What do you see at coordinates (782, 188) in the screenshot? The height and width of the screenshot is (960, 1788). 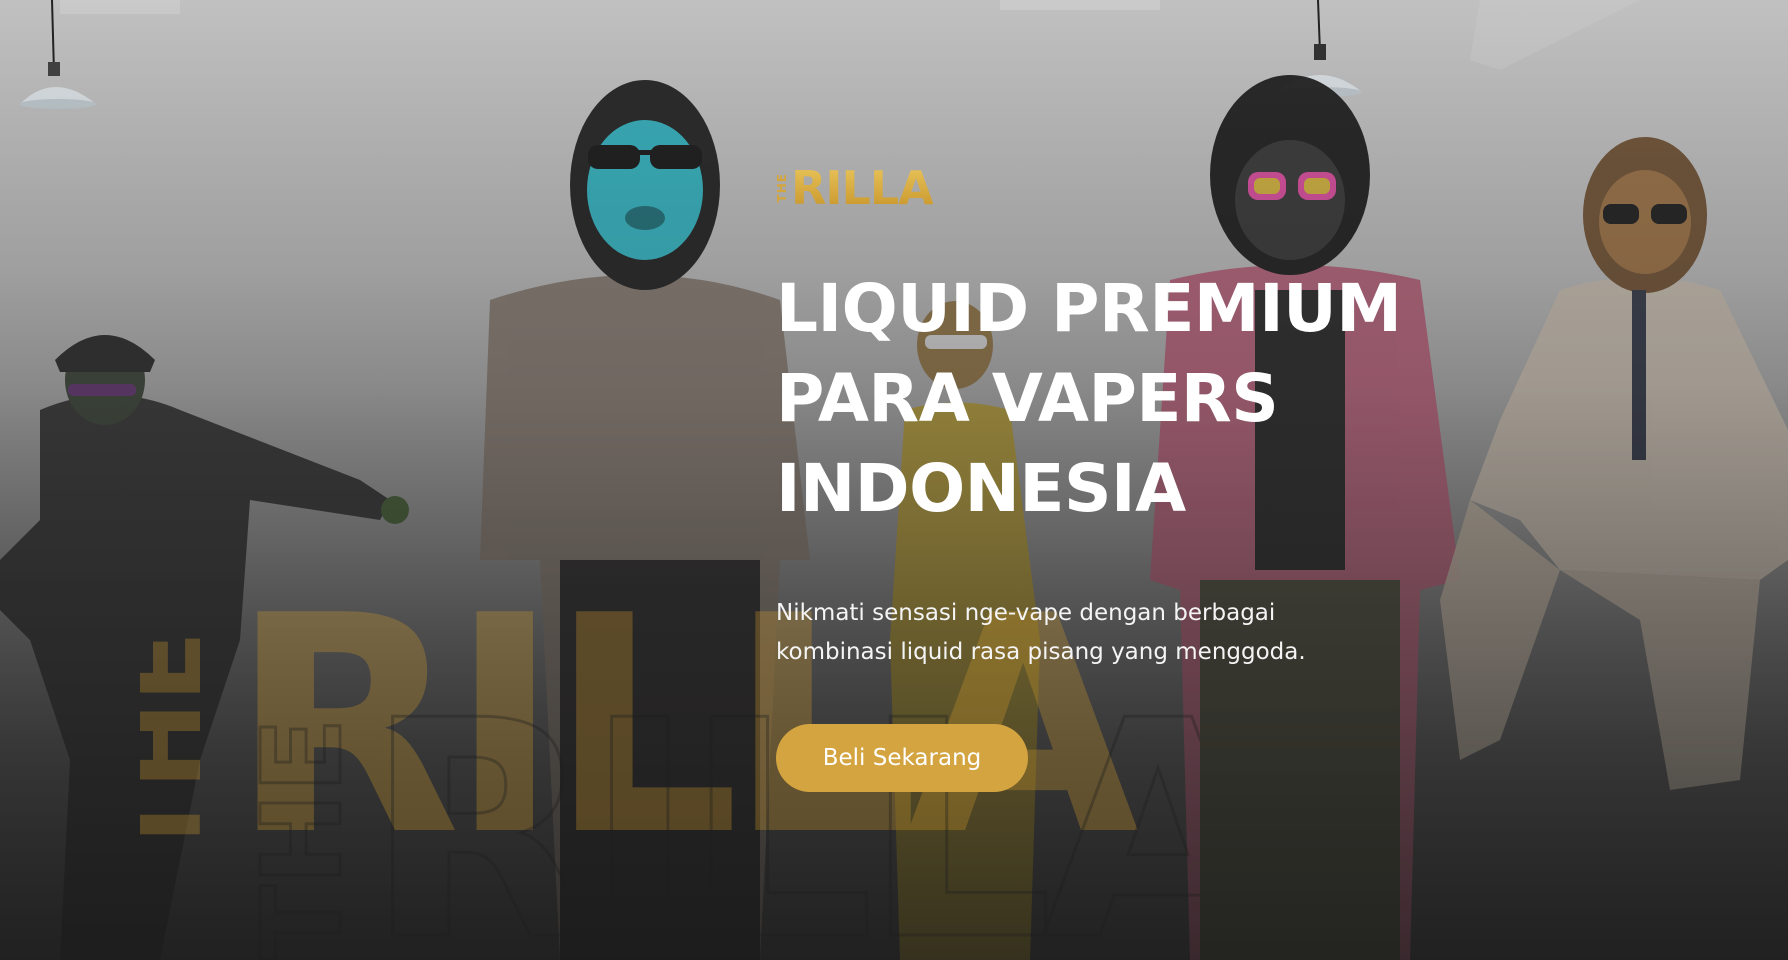 I see `logo-prefix: THE` at bounding box center [782, 188].